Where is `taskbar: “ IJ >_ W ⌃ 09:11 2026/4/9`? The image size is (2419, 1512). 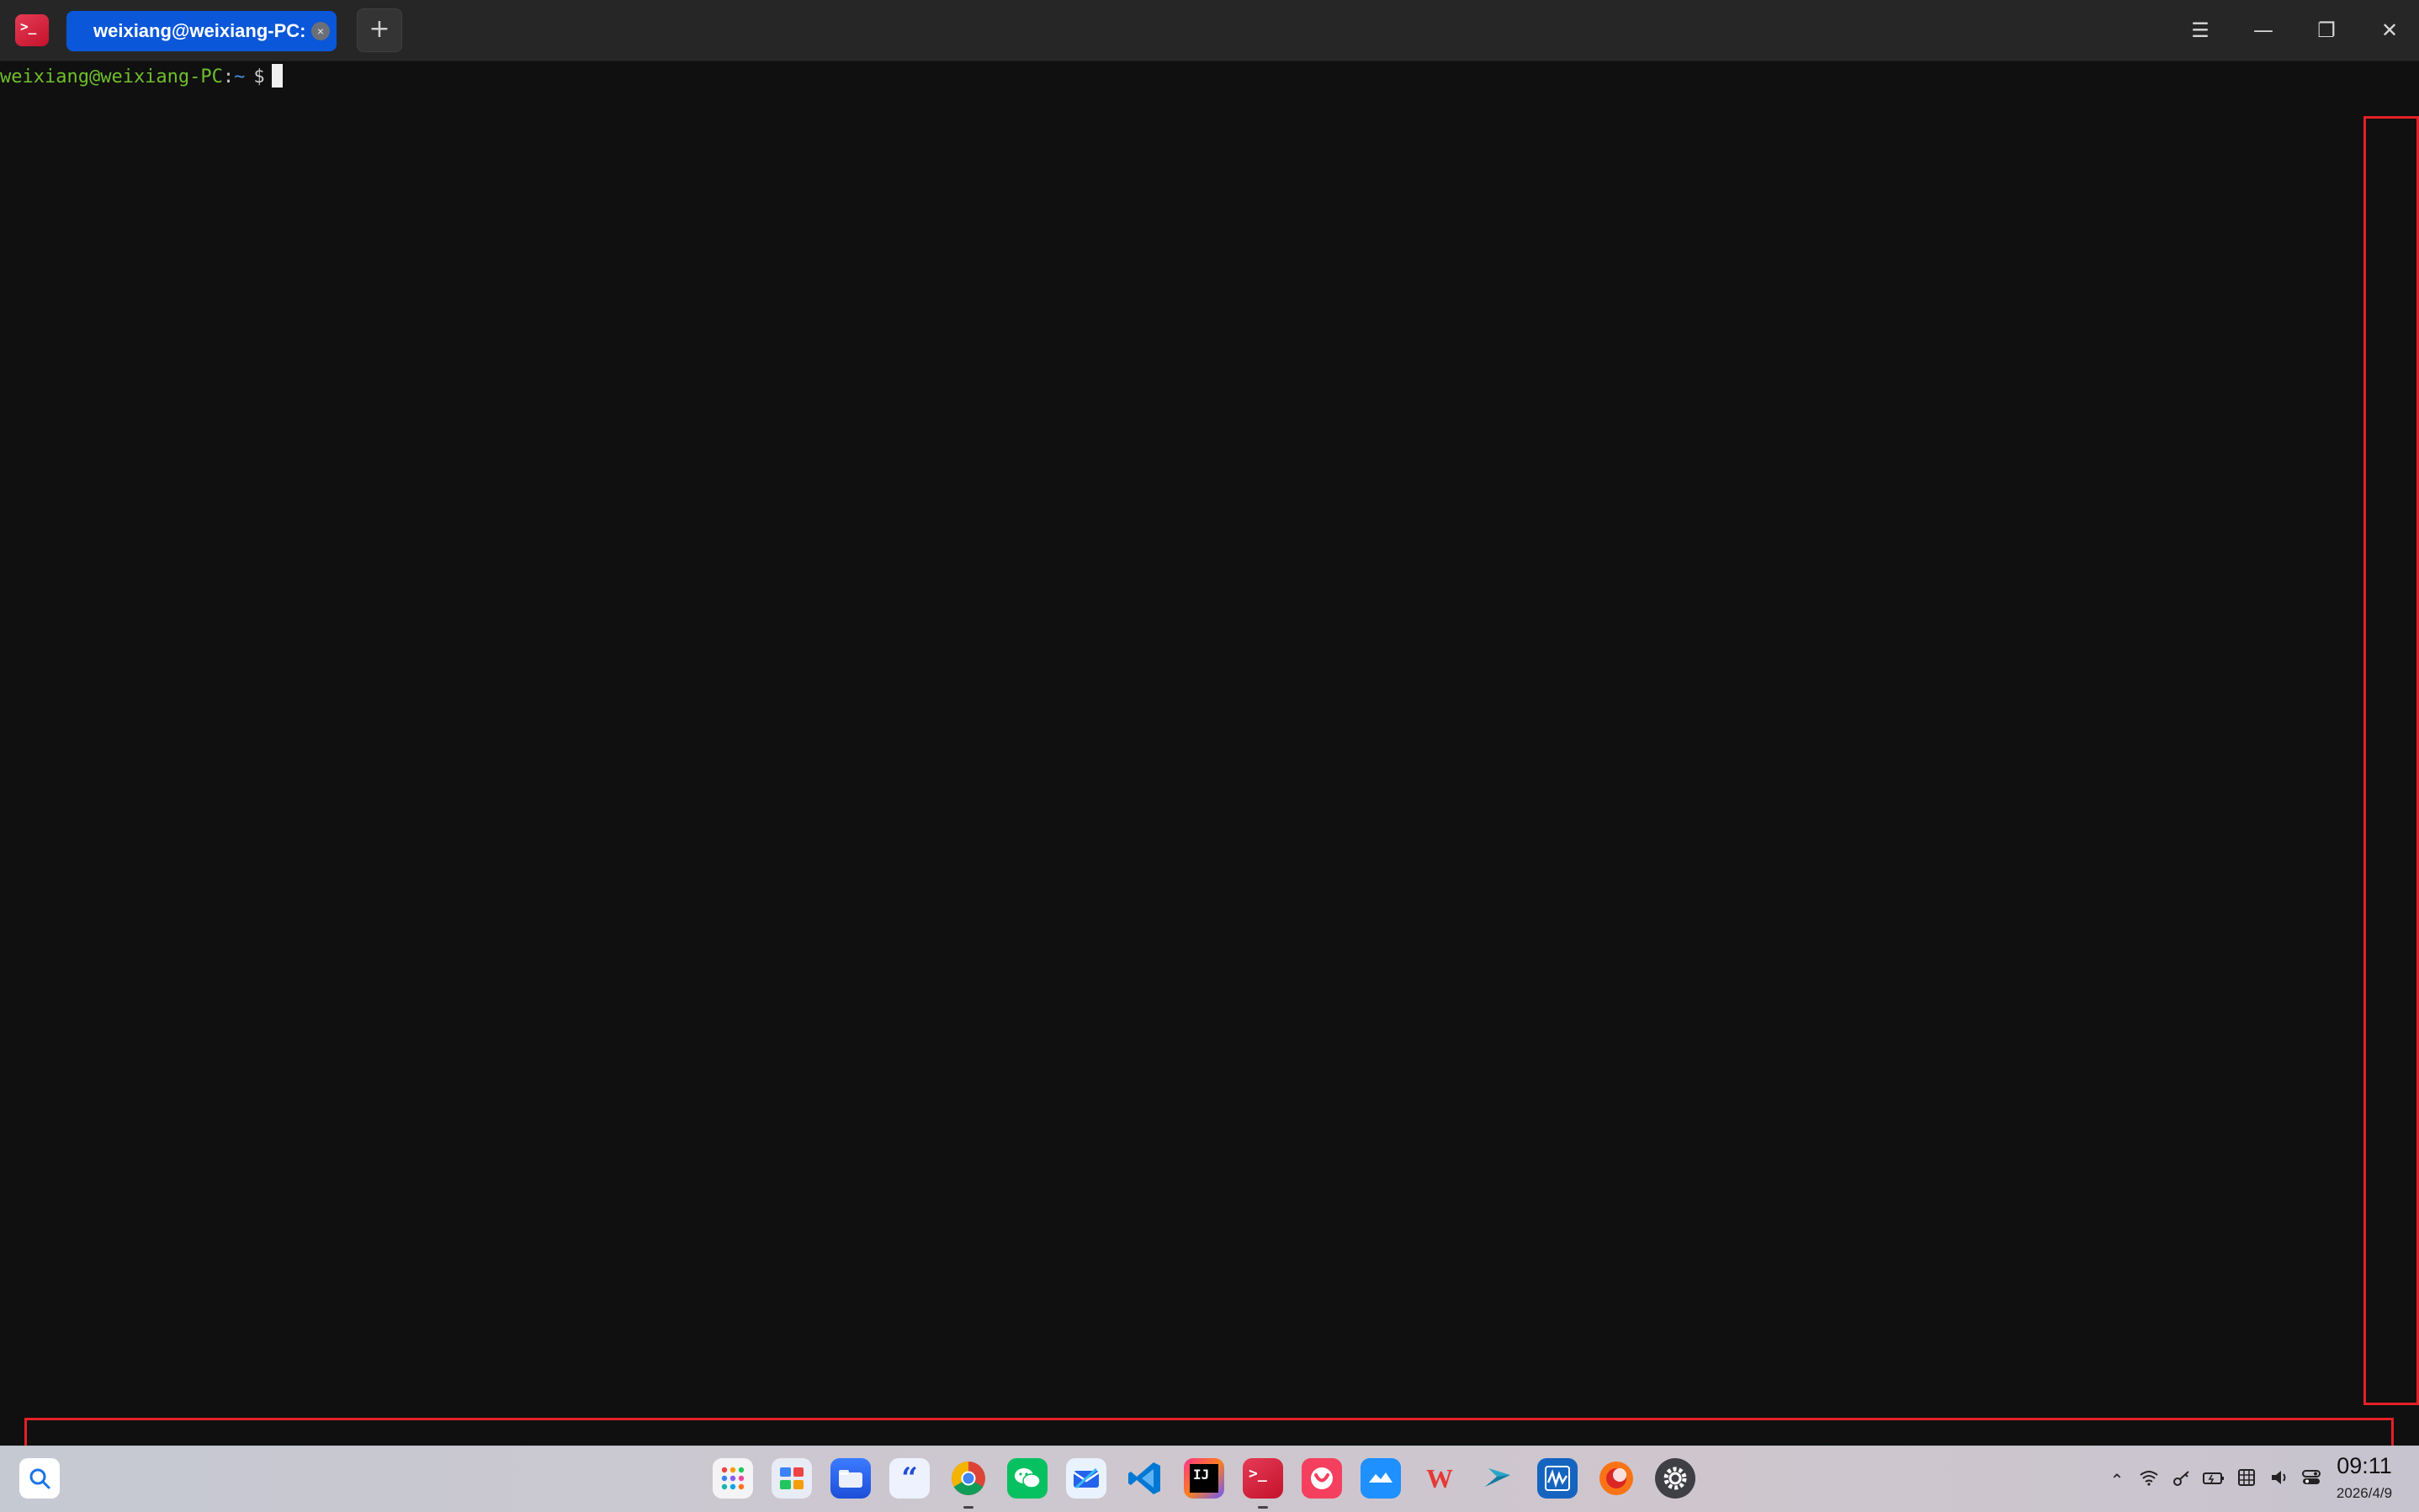
taskbar: “ IJ >_ W ⌃ 09:11 2026/4/9 is located at coordinates (1209, 1479).